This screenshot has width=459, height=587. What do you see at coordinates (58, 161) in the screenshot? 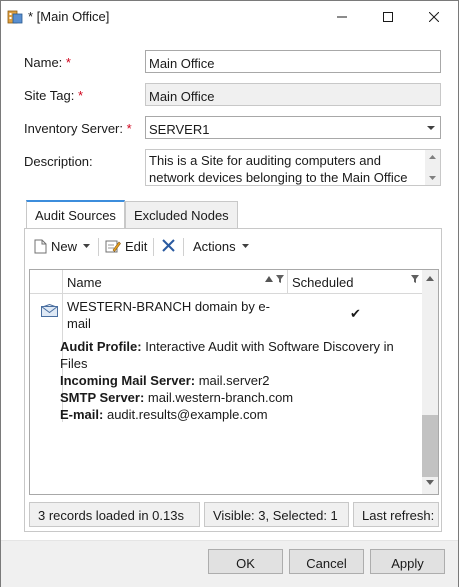
I see `description-label: Description:` at bounding box center [58, 161].